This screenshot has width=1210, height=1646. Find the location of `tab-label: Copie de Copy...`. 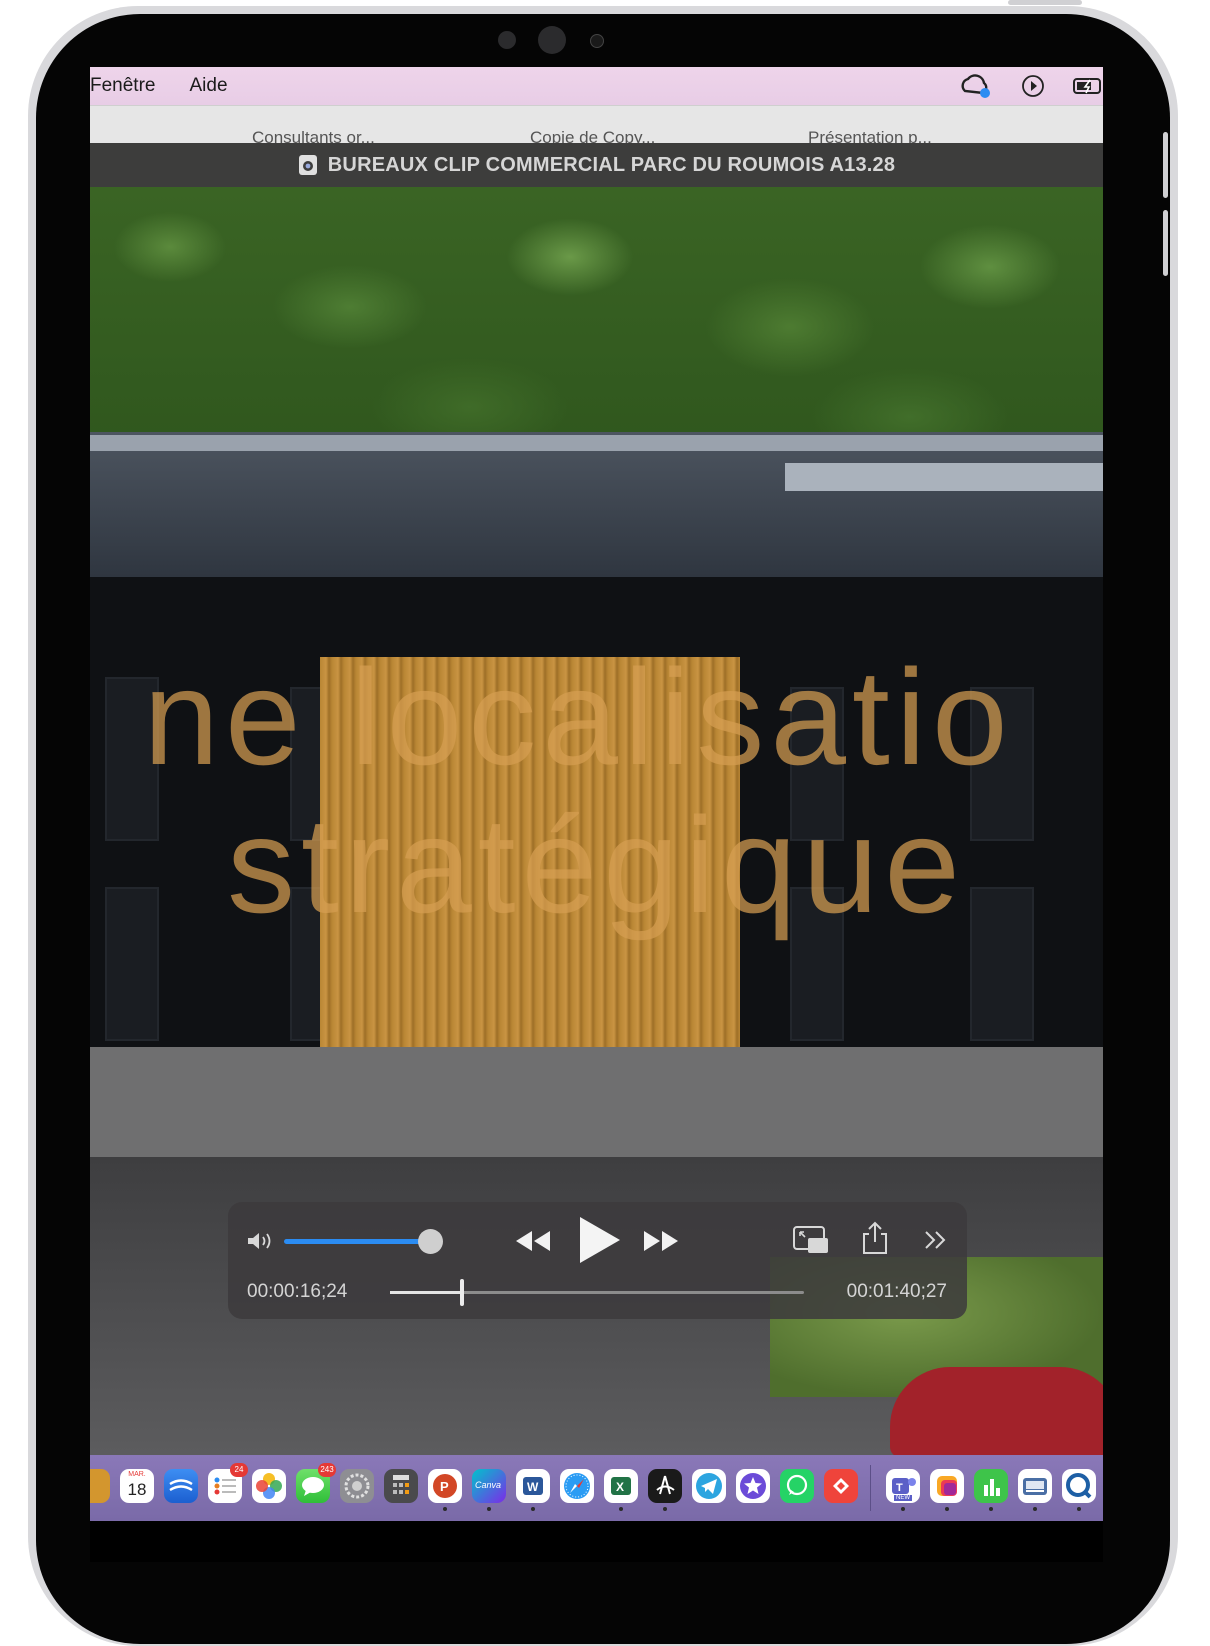

tab-label: Copie de Copy... is located at coordinates (593, 136).